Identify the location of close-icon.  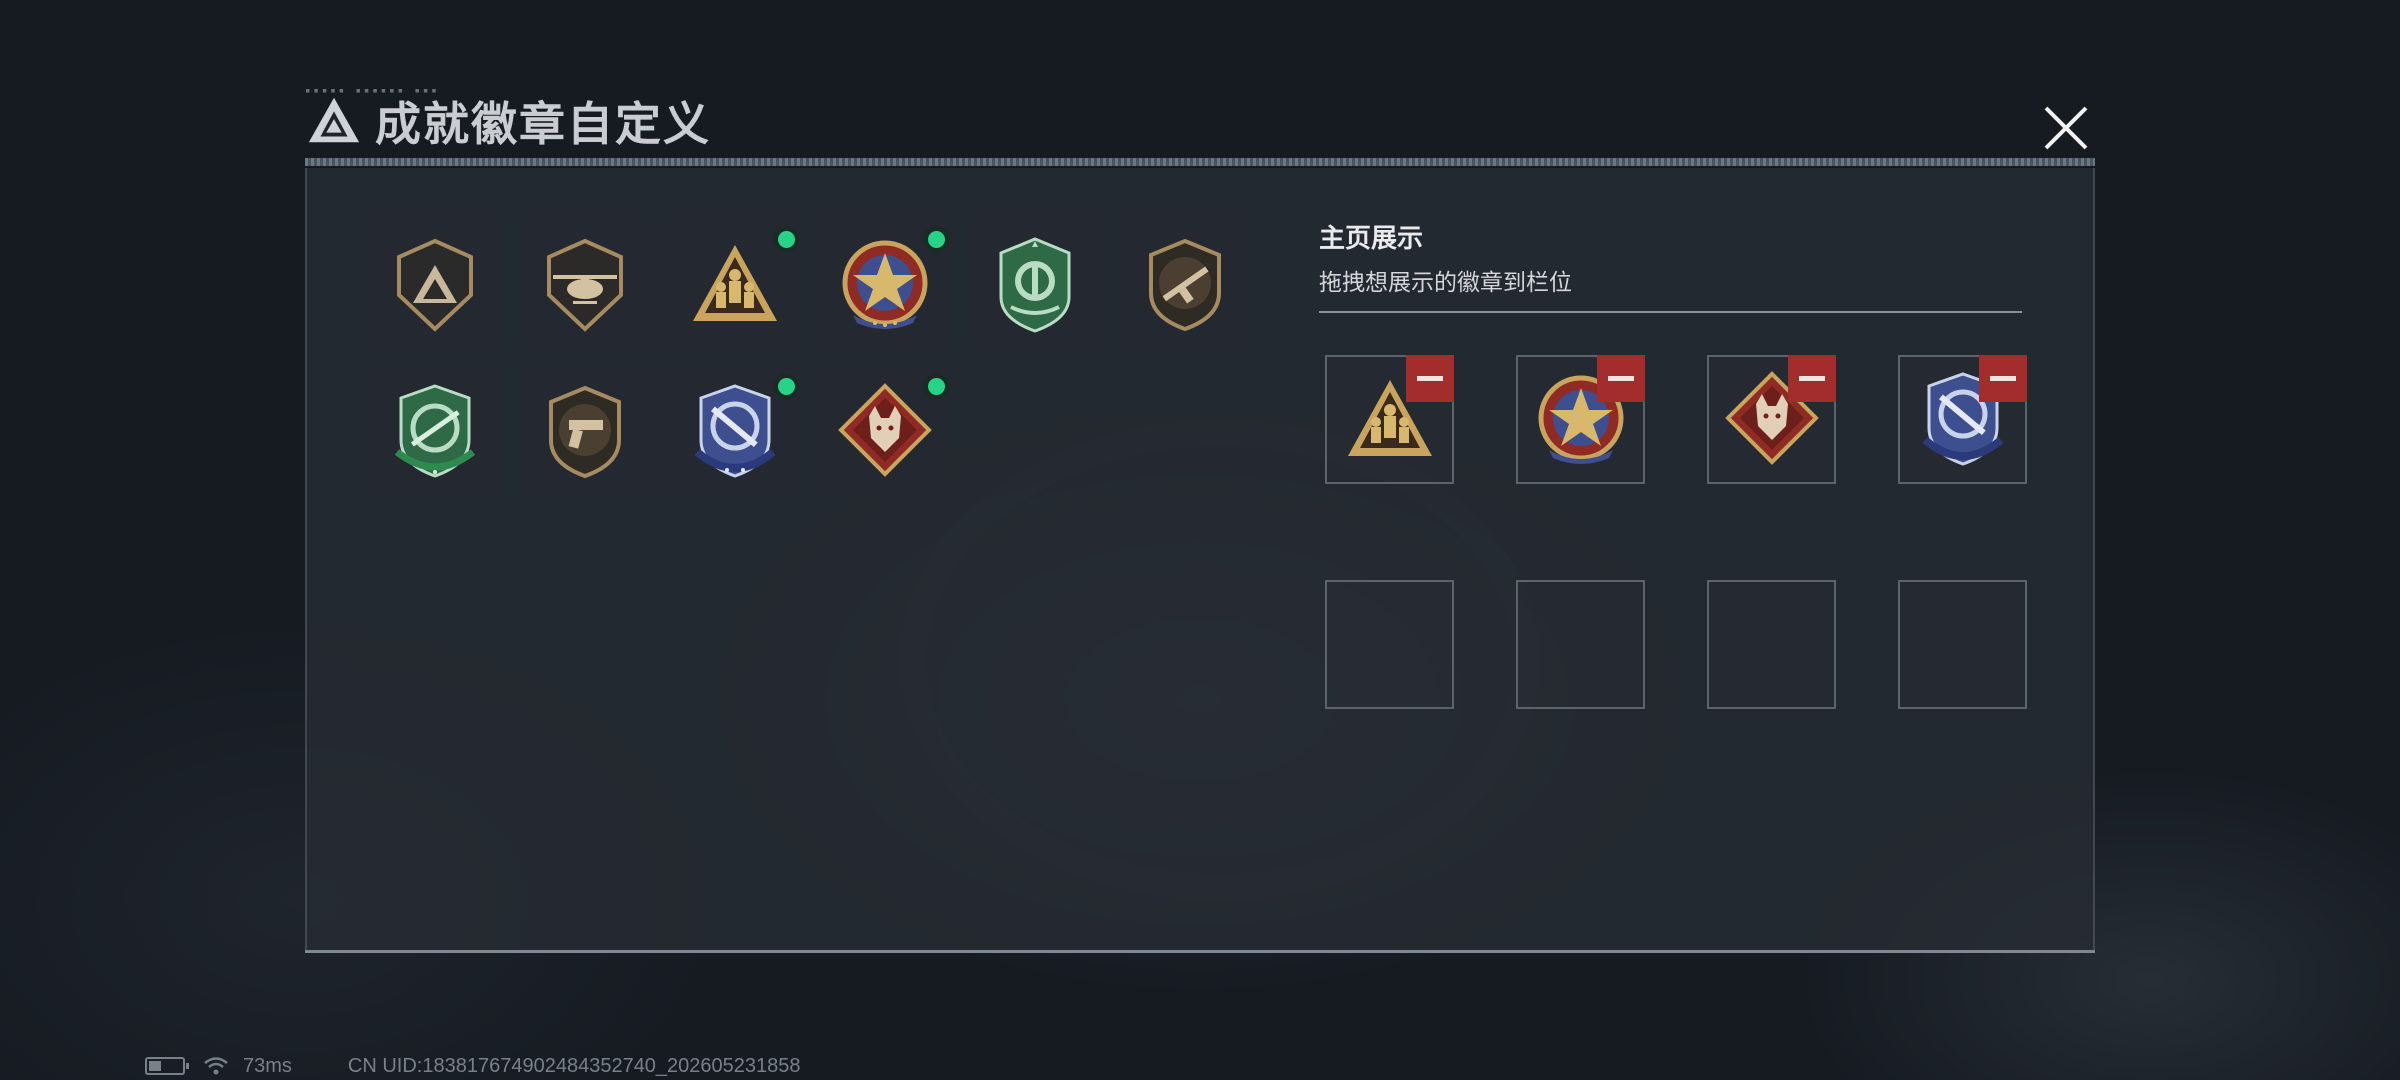
(2066, 128).